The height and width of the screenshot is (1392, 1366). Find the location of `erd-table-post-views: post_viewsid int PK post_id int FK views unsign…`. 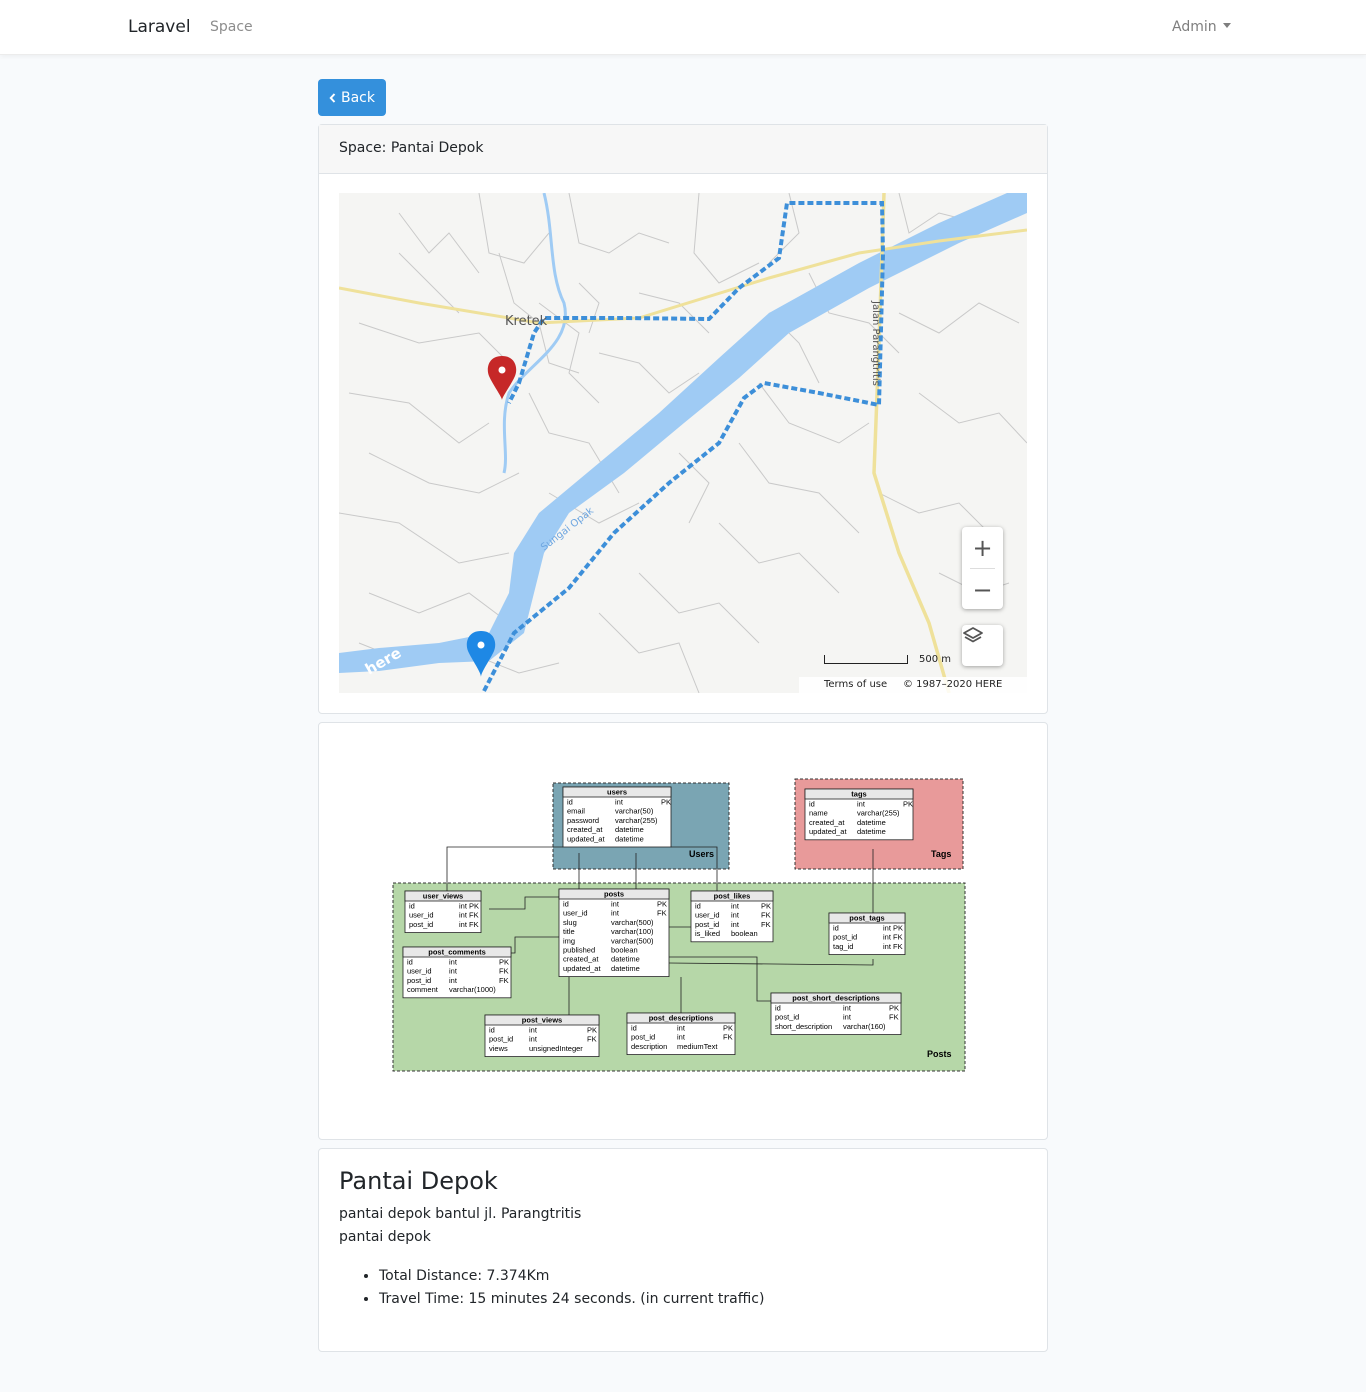

erd-table-post-views: post_viewsid int PK post_id int FK views unsign… is located at coordinates (542, 1035).